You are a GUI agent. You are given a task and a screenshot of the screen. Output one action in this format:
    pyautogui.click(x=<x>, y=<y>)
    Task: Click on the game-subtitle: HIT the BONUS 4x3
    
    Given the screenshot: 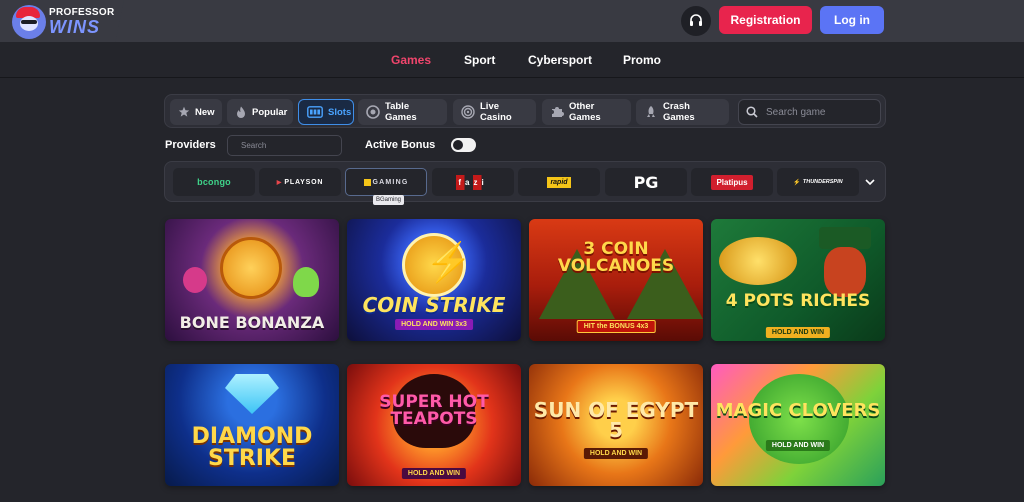 What is the action you would take?
    pyautogui.click(x=616, y=326)
    